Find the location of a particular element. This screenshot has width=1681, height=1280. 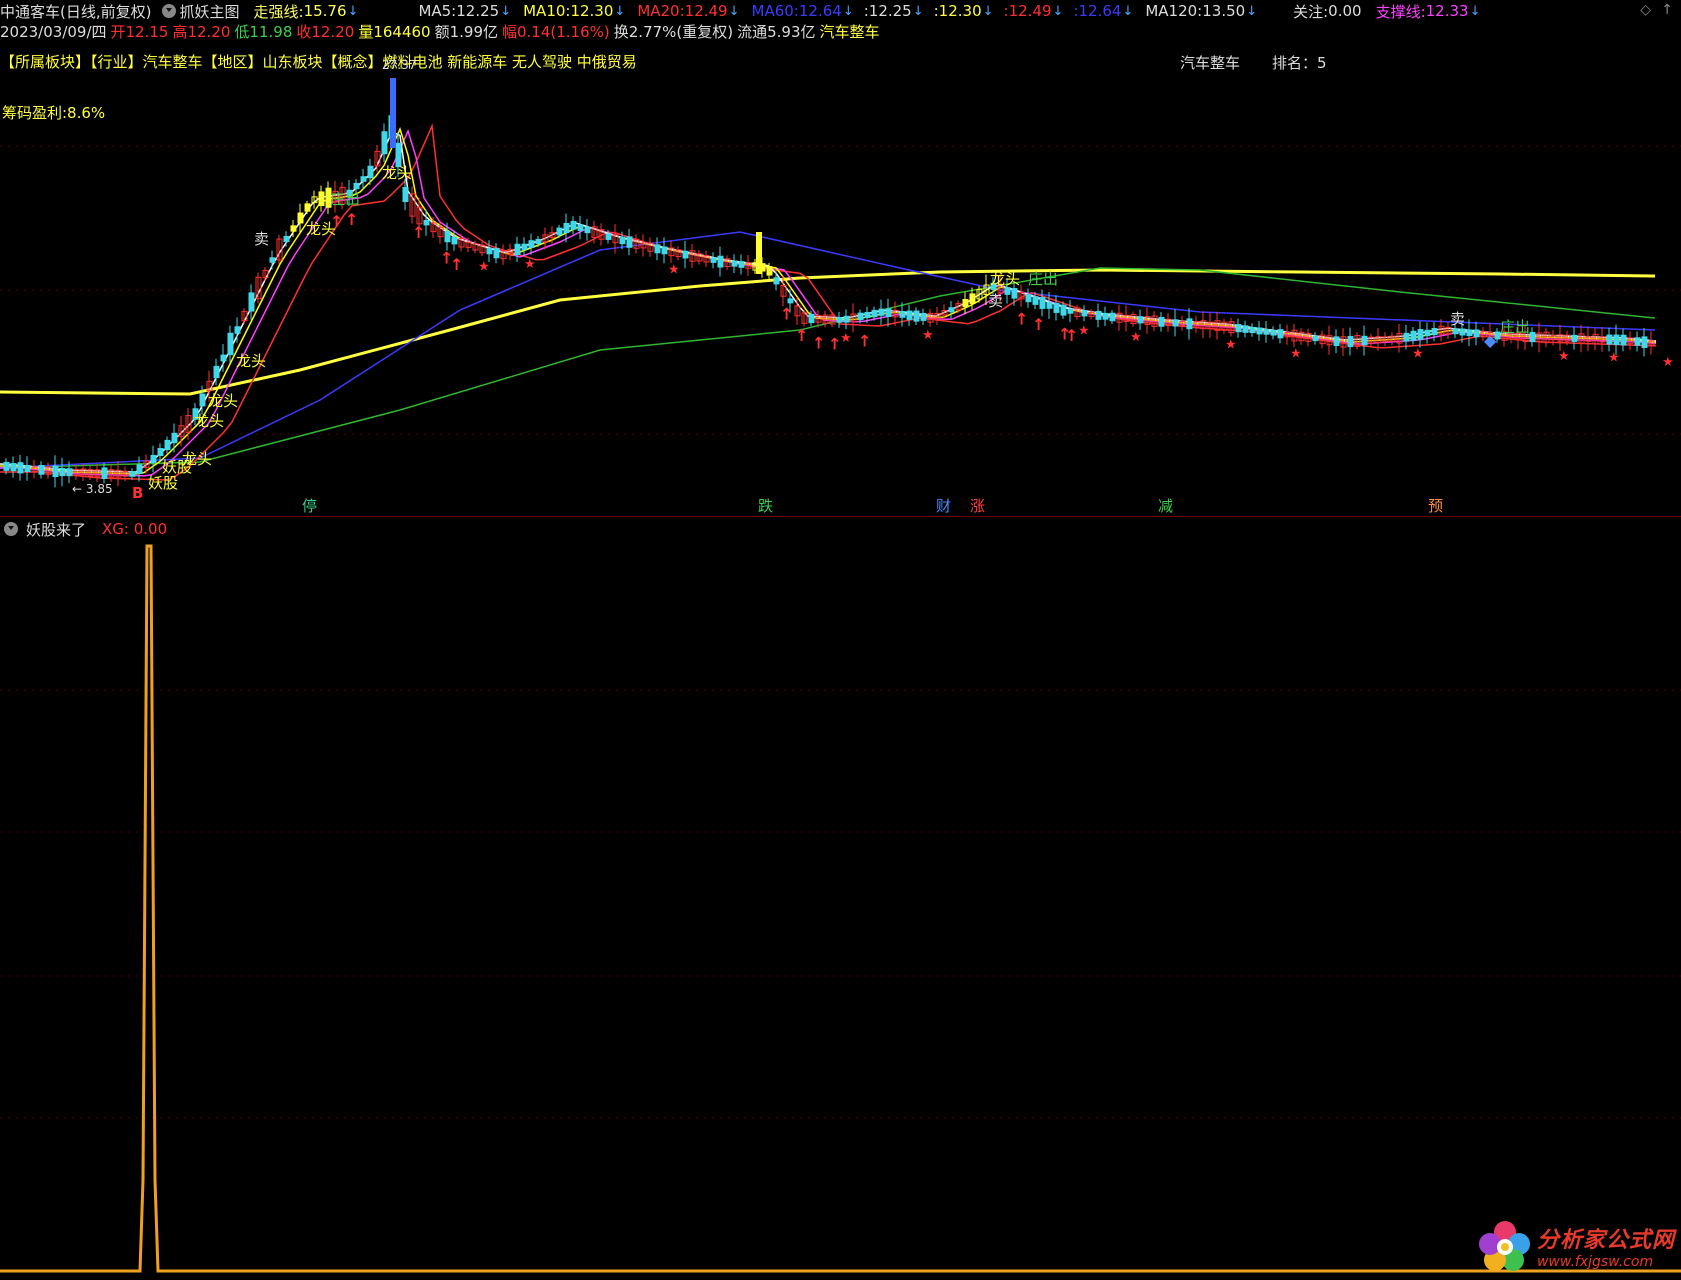

xg-value-label: XG: 0.00 is located at coordinates (135, 529).